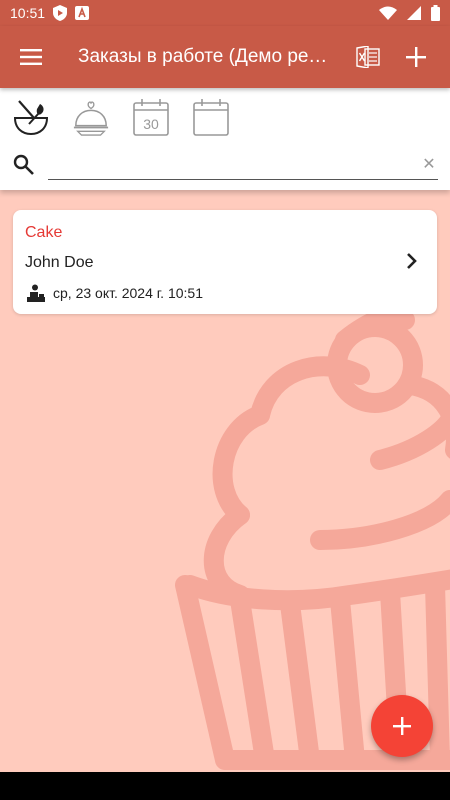  Describe the element at coordinates (59, 262) in the screenshot. I see `order-customer: John Doe` at that location.